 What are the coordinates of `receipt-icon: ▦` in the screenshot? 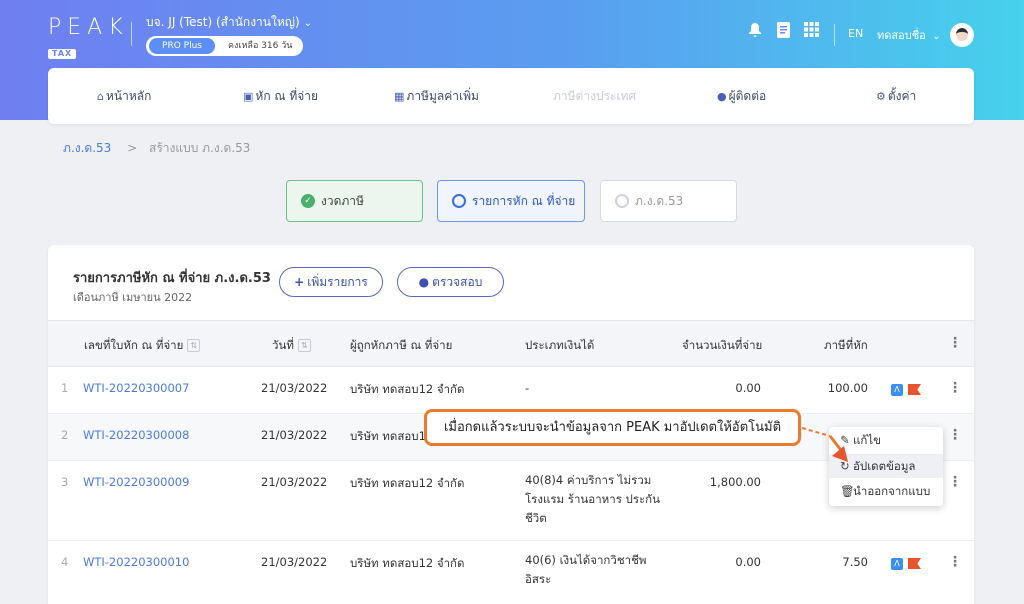 It's located at (399, 96).